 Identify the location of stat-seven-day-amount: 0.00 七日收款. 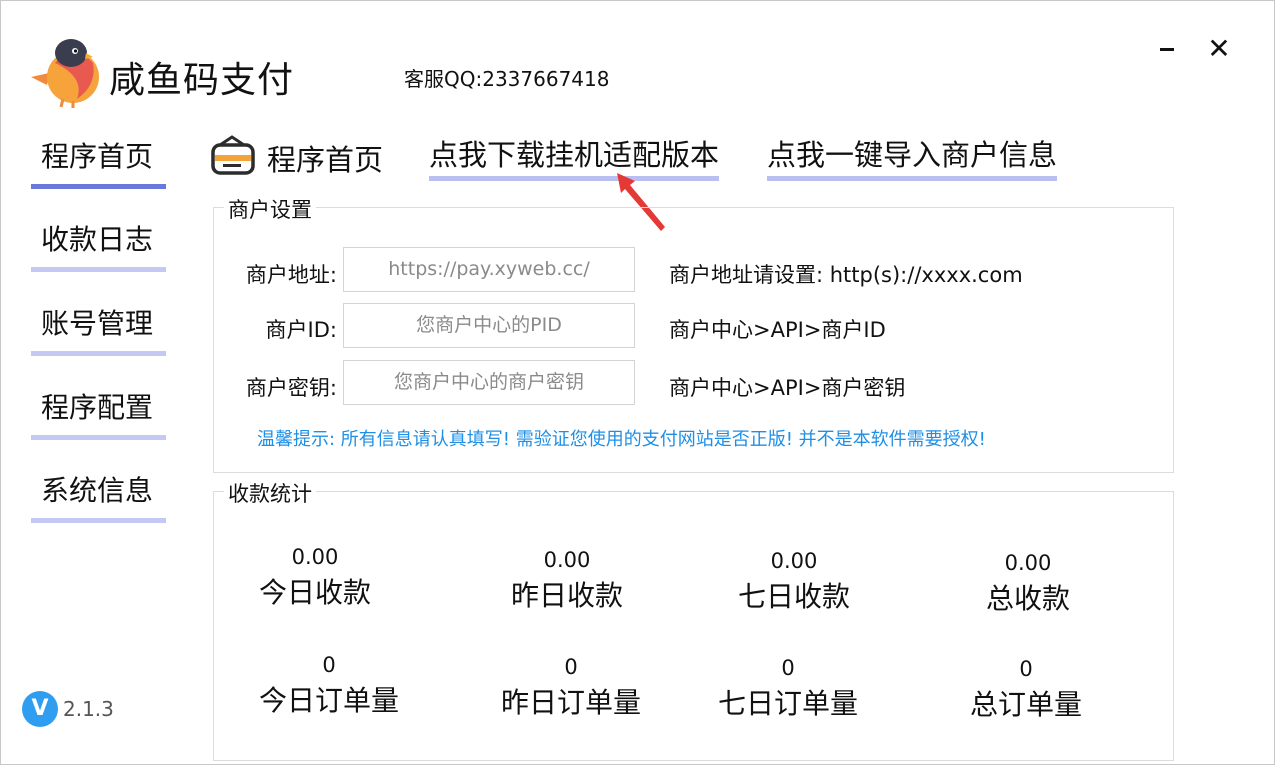
(794, 582).